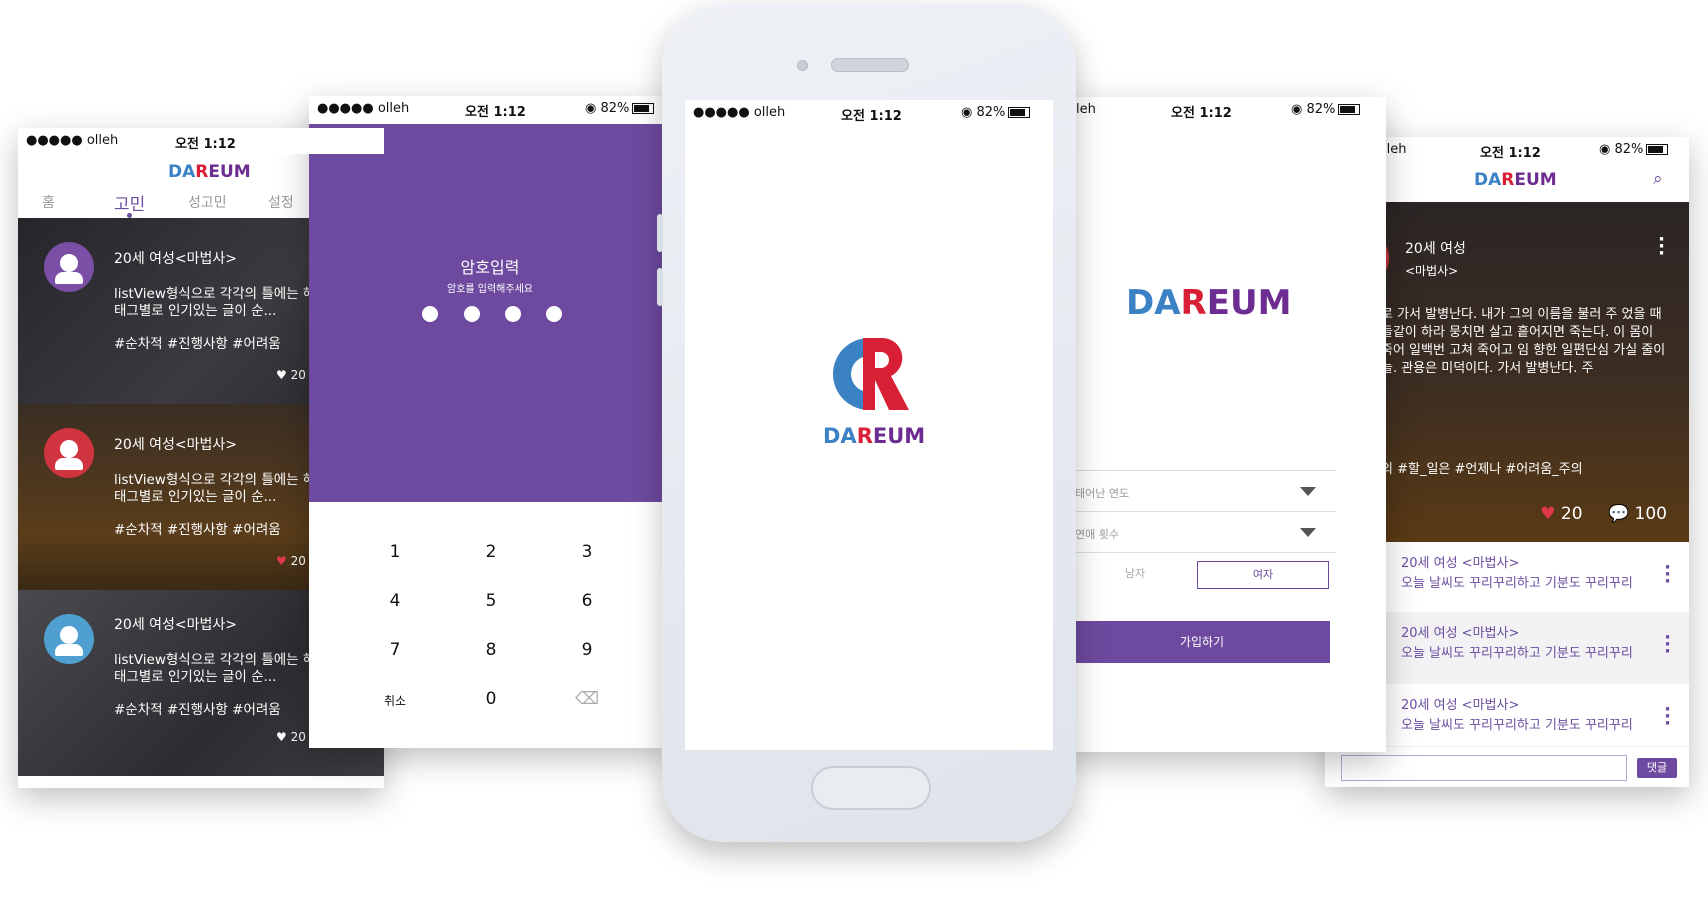 The image size is (1708, 924). What do you see at coordinates (491, 601) in the screenshot?
I see `key-5: 5` at bounding box center [491, 601].